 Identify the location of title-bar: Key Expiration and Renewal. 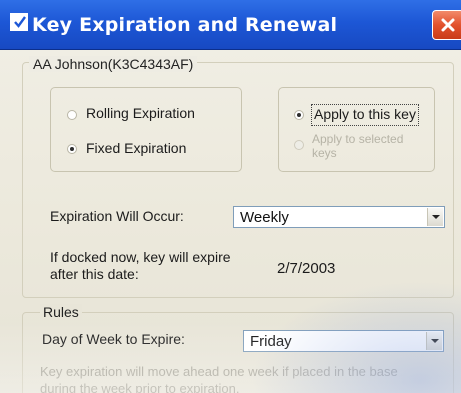
(230, 25).